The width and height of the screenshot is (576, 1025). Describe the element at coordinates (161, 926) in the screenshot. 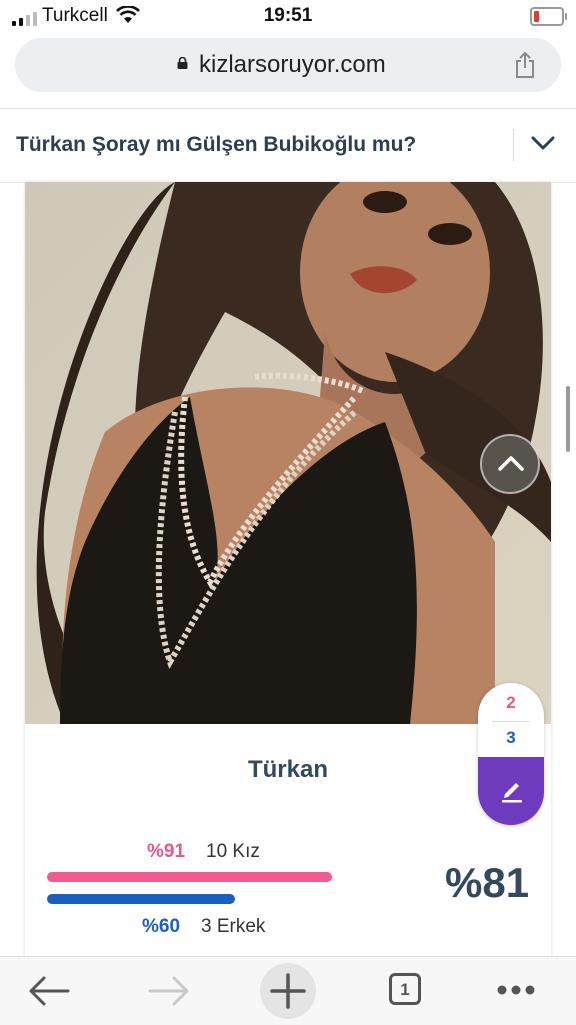

I see `male-percent: %60` at that location.